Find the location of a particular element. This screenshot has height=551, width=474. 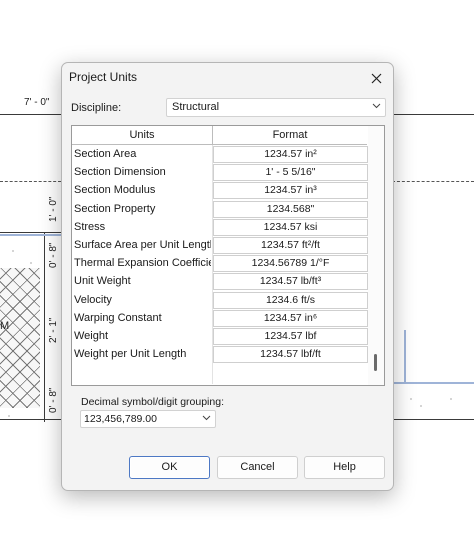

ok-button: OK is located at coordinates (169, 467).